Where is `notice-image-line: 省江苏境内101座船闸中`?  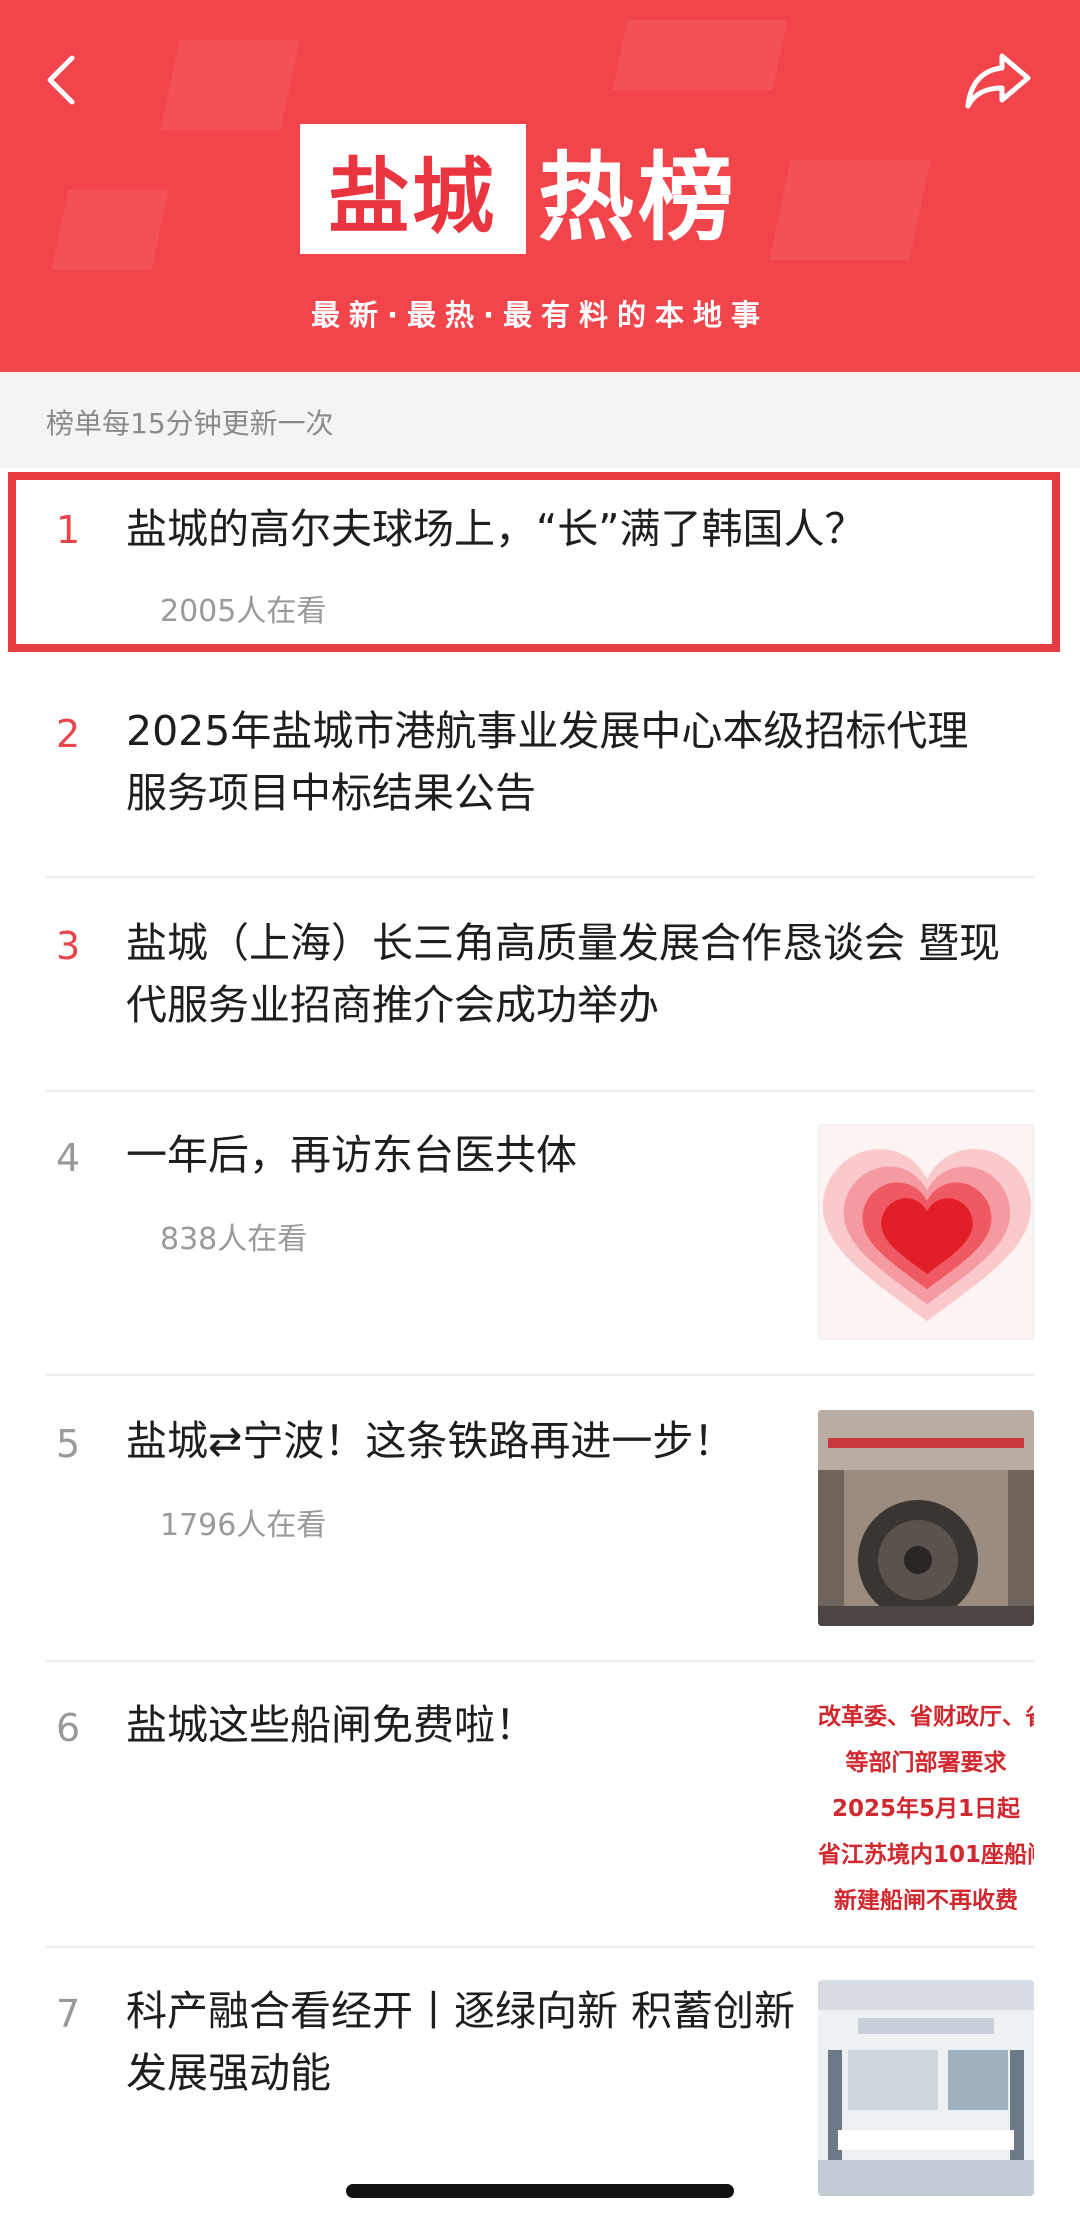
notice-image-line: 省江苏境内101座船闸中 is located at coordinates (926, 1855).